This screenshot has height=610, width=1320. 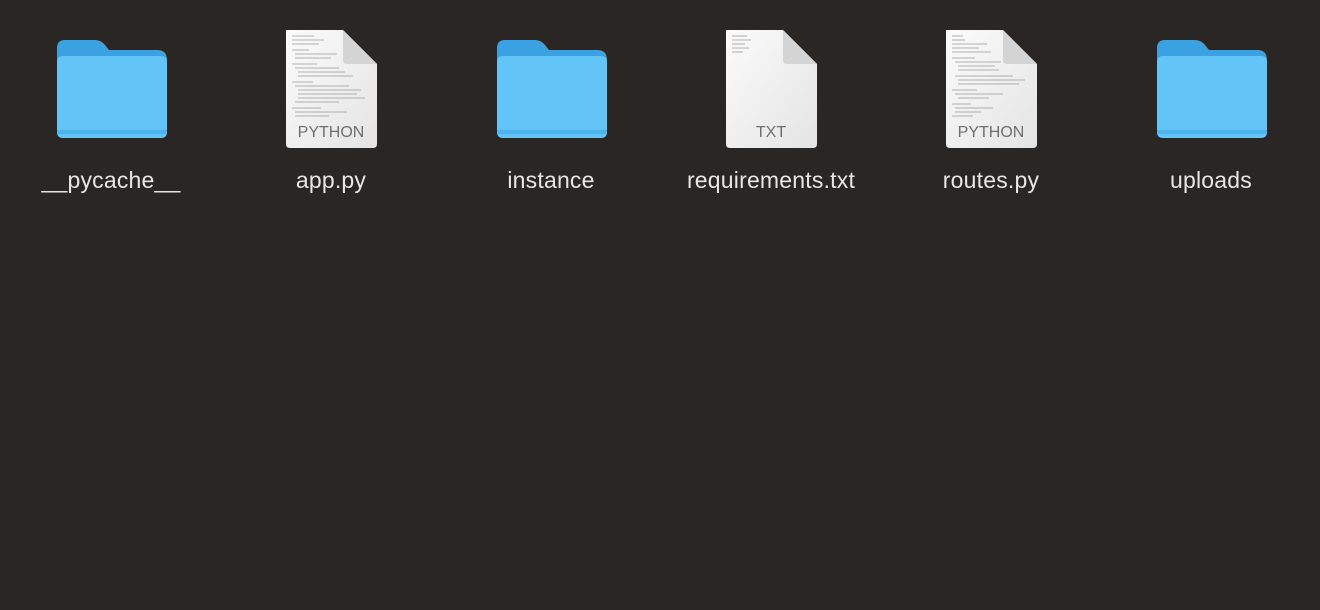 I want to click on file-type-badge: TXT, so click(x=771, y=132).